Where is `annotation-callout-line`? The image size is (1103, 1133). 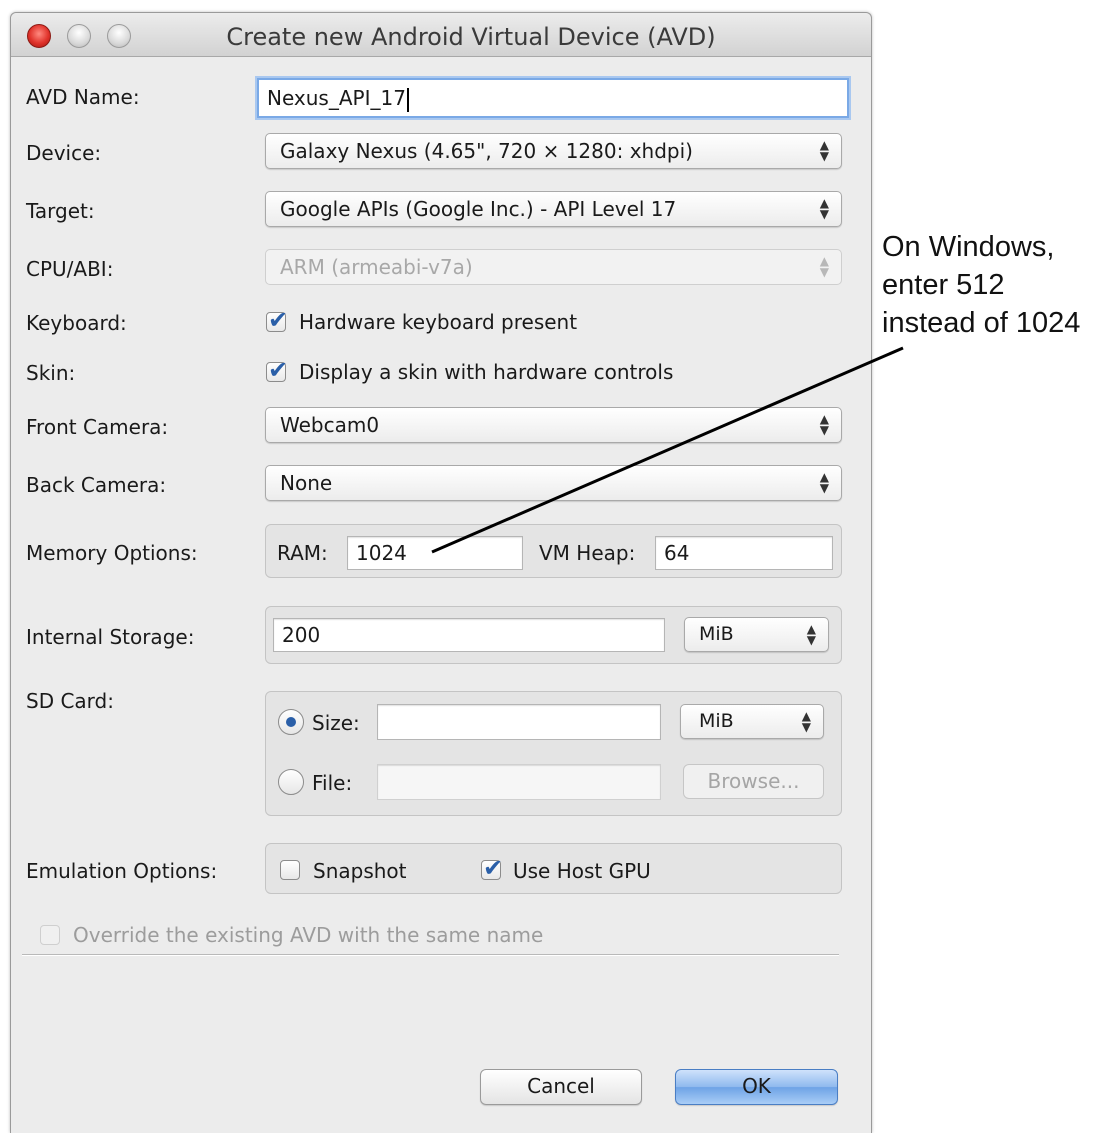 annotation-callout-line is located at coordinates (667, 450).